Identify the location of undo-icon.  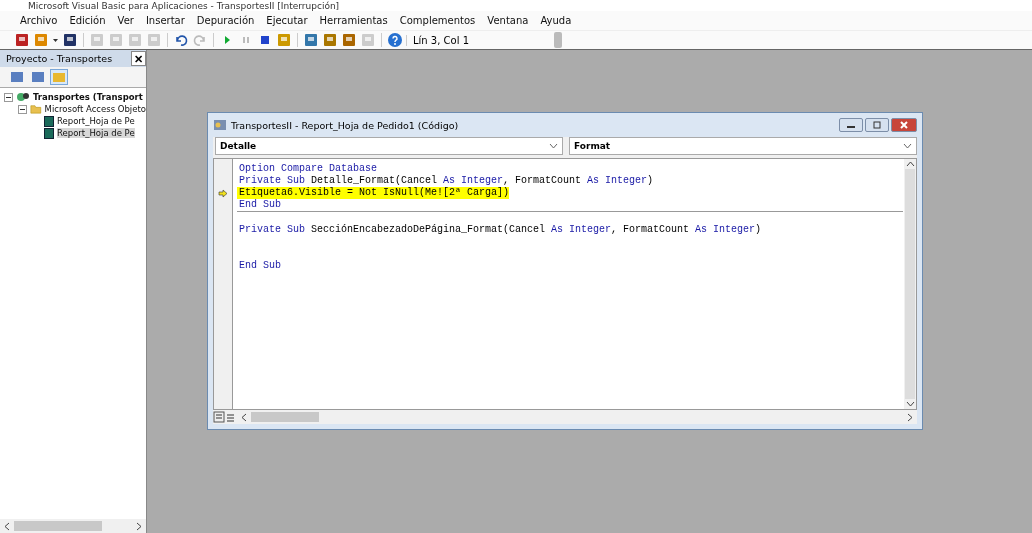
(181, 40).